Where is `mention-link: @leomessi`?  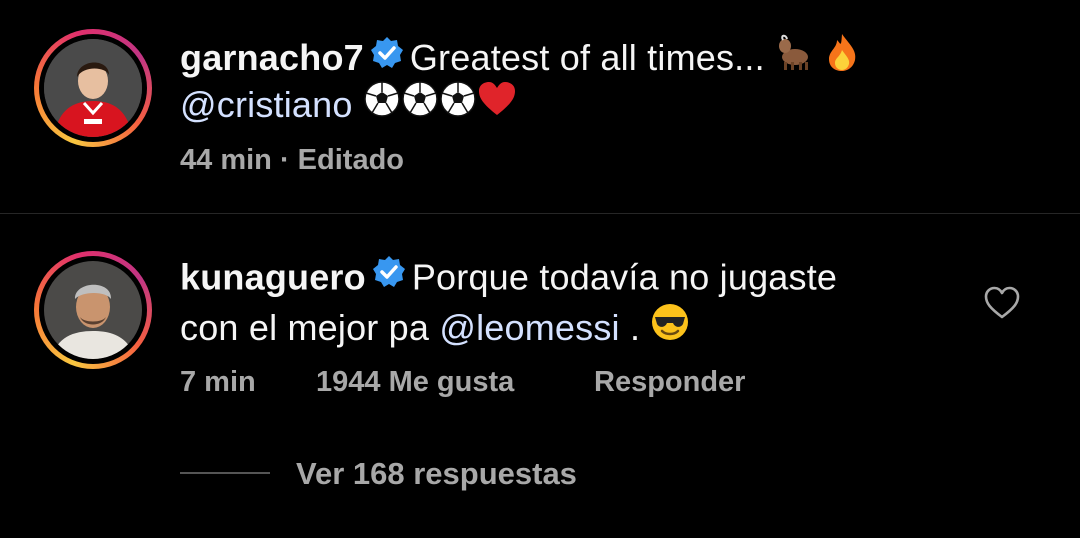
mention-link: @leomessi is located at coordinates (529, 327).